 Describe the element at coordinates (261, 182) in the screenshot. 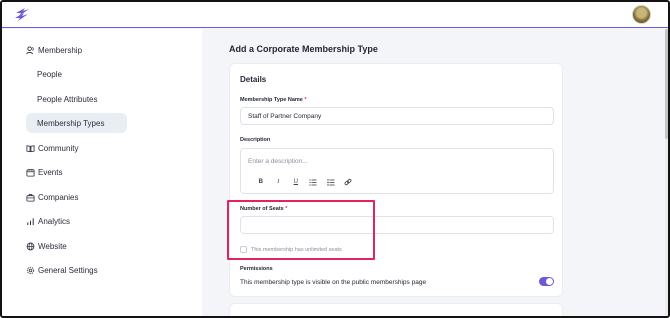

I see `bold-button: B` at that location.